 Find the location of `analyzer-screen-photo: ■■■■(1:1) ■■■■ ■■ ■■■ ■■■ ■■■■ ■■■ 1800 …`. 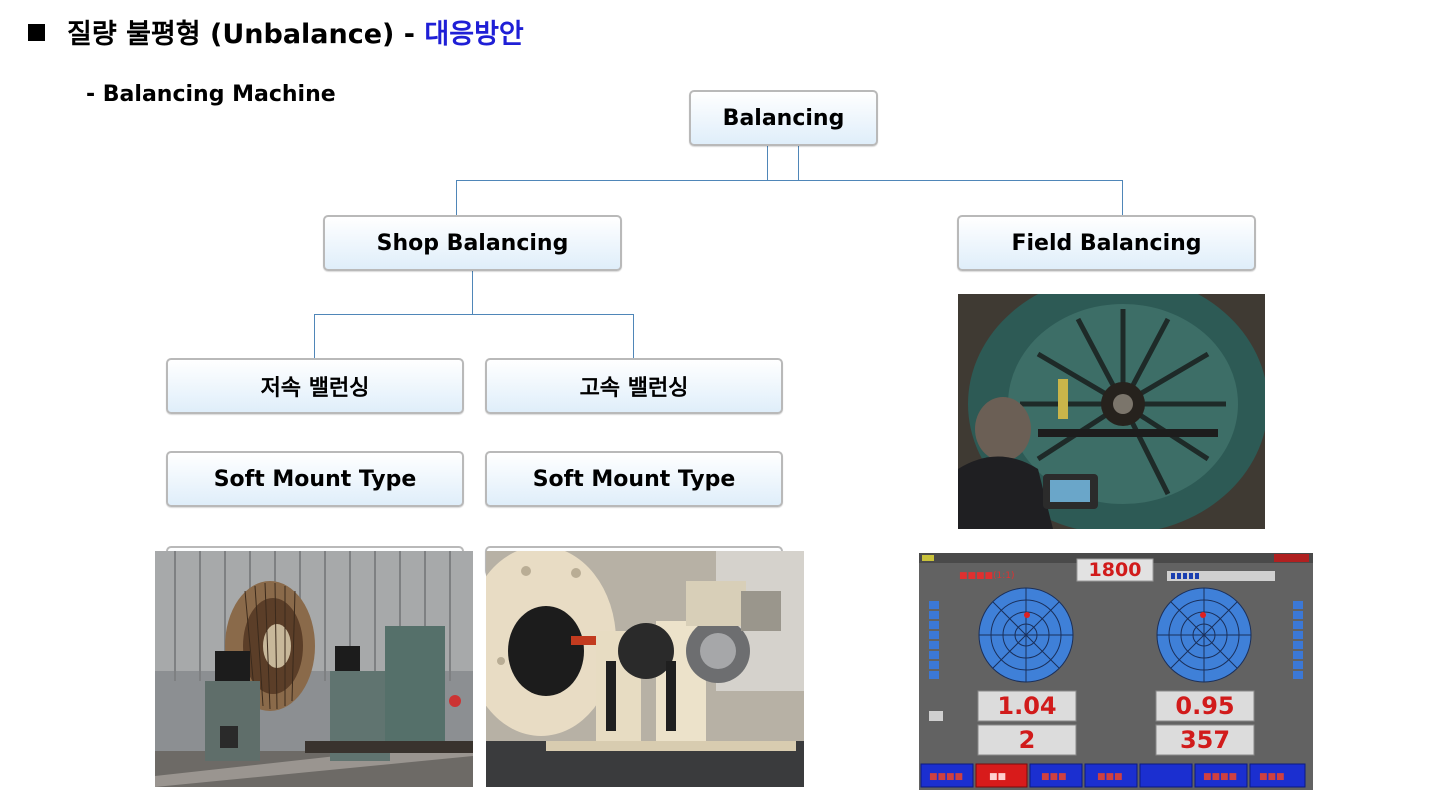

analyzer-screen-photo: ■■■■(1:1) ■■■■ ■■ ■■■ ■■■ ■■■■ ■■■ 1800 … is located at coordinates (1116, 671).